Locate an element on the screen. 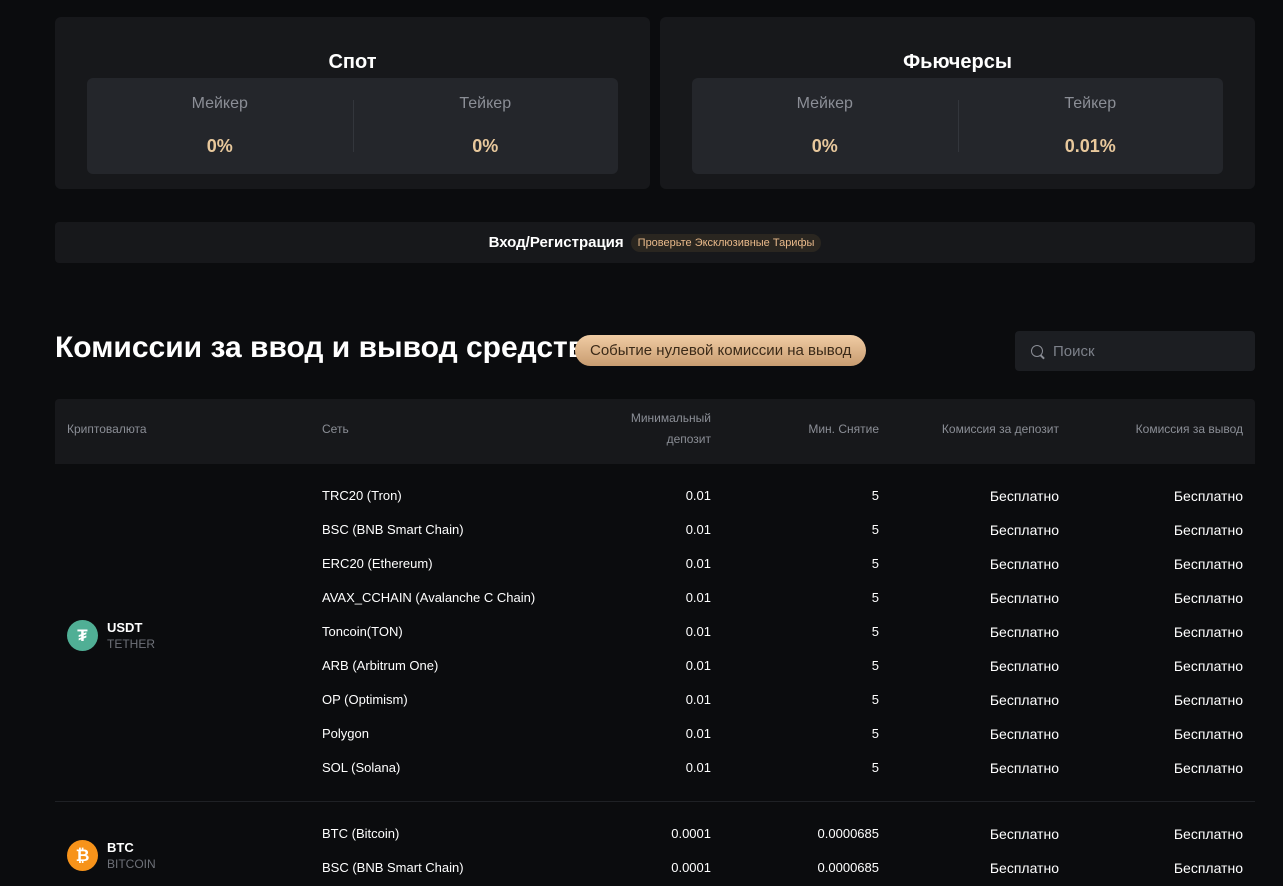 The width and height of the screenshot is (1283, 886). network-cell: Polygon is located at coordinates (345, 733).